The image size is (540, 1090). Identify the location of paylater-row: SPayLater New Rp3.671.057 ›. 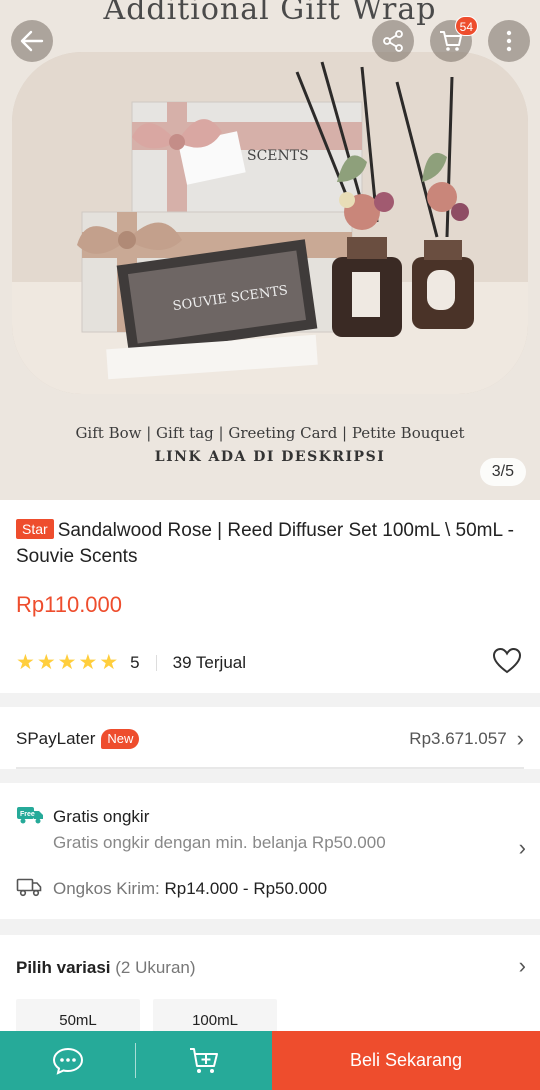
(270, 739).